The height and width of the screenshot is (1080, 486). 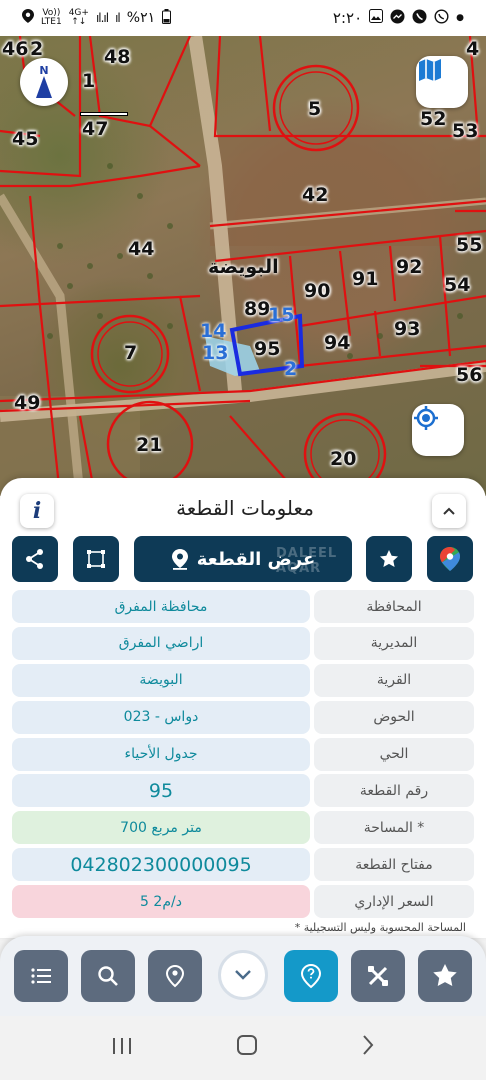 I want to click on time-text: ٢:٢٠, so click(x=347, y=18).